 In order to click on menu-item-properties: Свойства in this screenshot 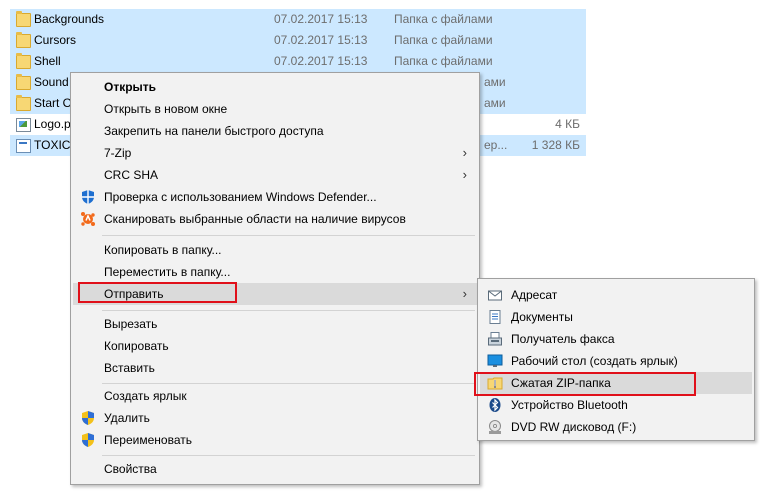, I will do `click(275, 469)`.